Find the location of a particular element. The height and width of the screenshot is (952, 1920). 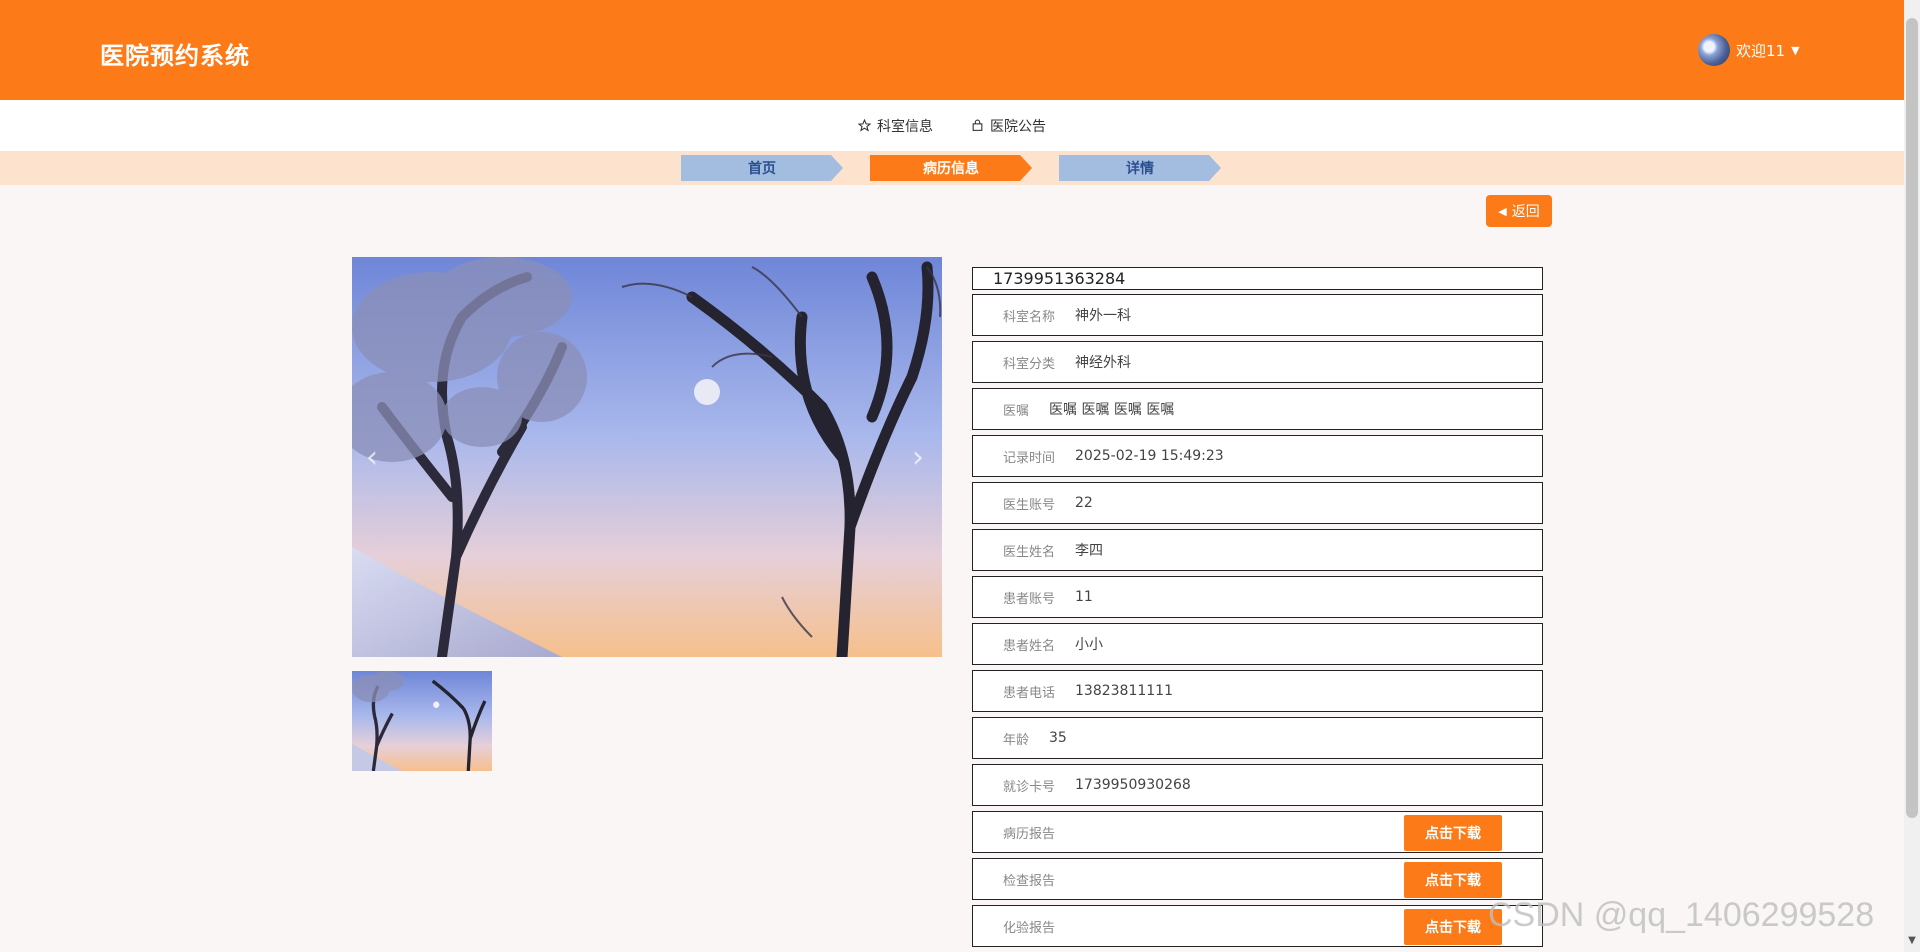

back-button: ◀ 返回 is located at coordinates (1519, 211).